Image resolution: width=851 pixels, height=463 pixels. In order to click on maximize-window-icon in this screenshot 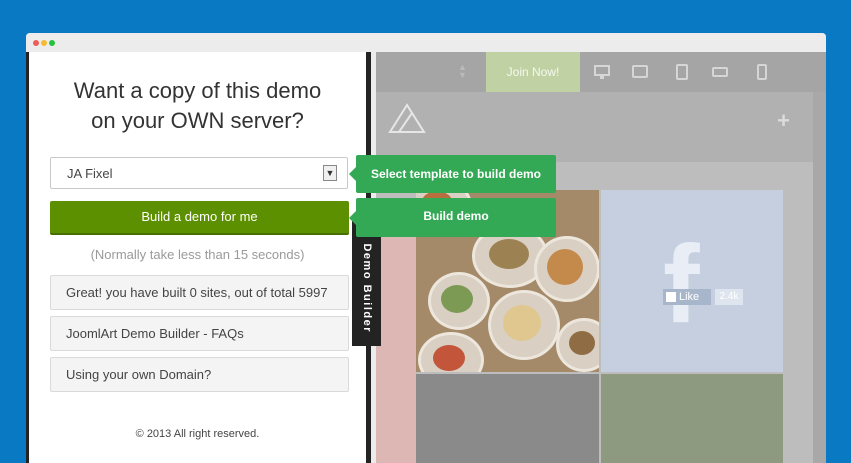, I will do `click(52, 43)`.